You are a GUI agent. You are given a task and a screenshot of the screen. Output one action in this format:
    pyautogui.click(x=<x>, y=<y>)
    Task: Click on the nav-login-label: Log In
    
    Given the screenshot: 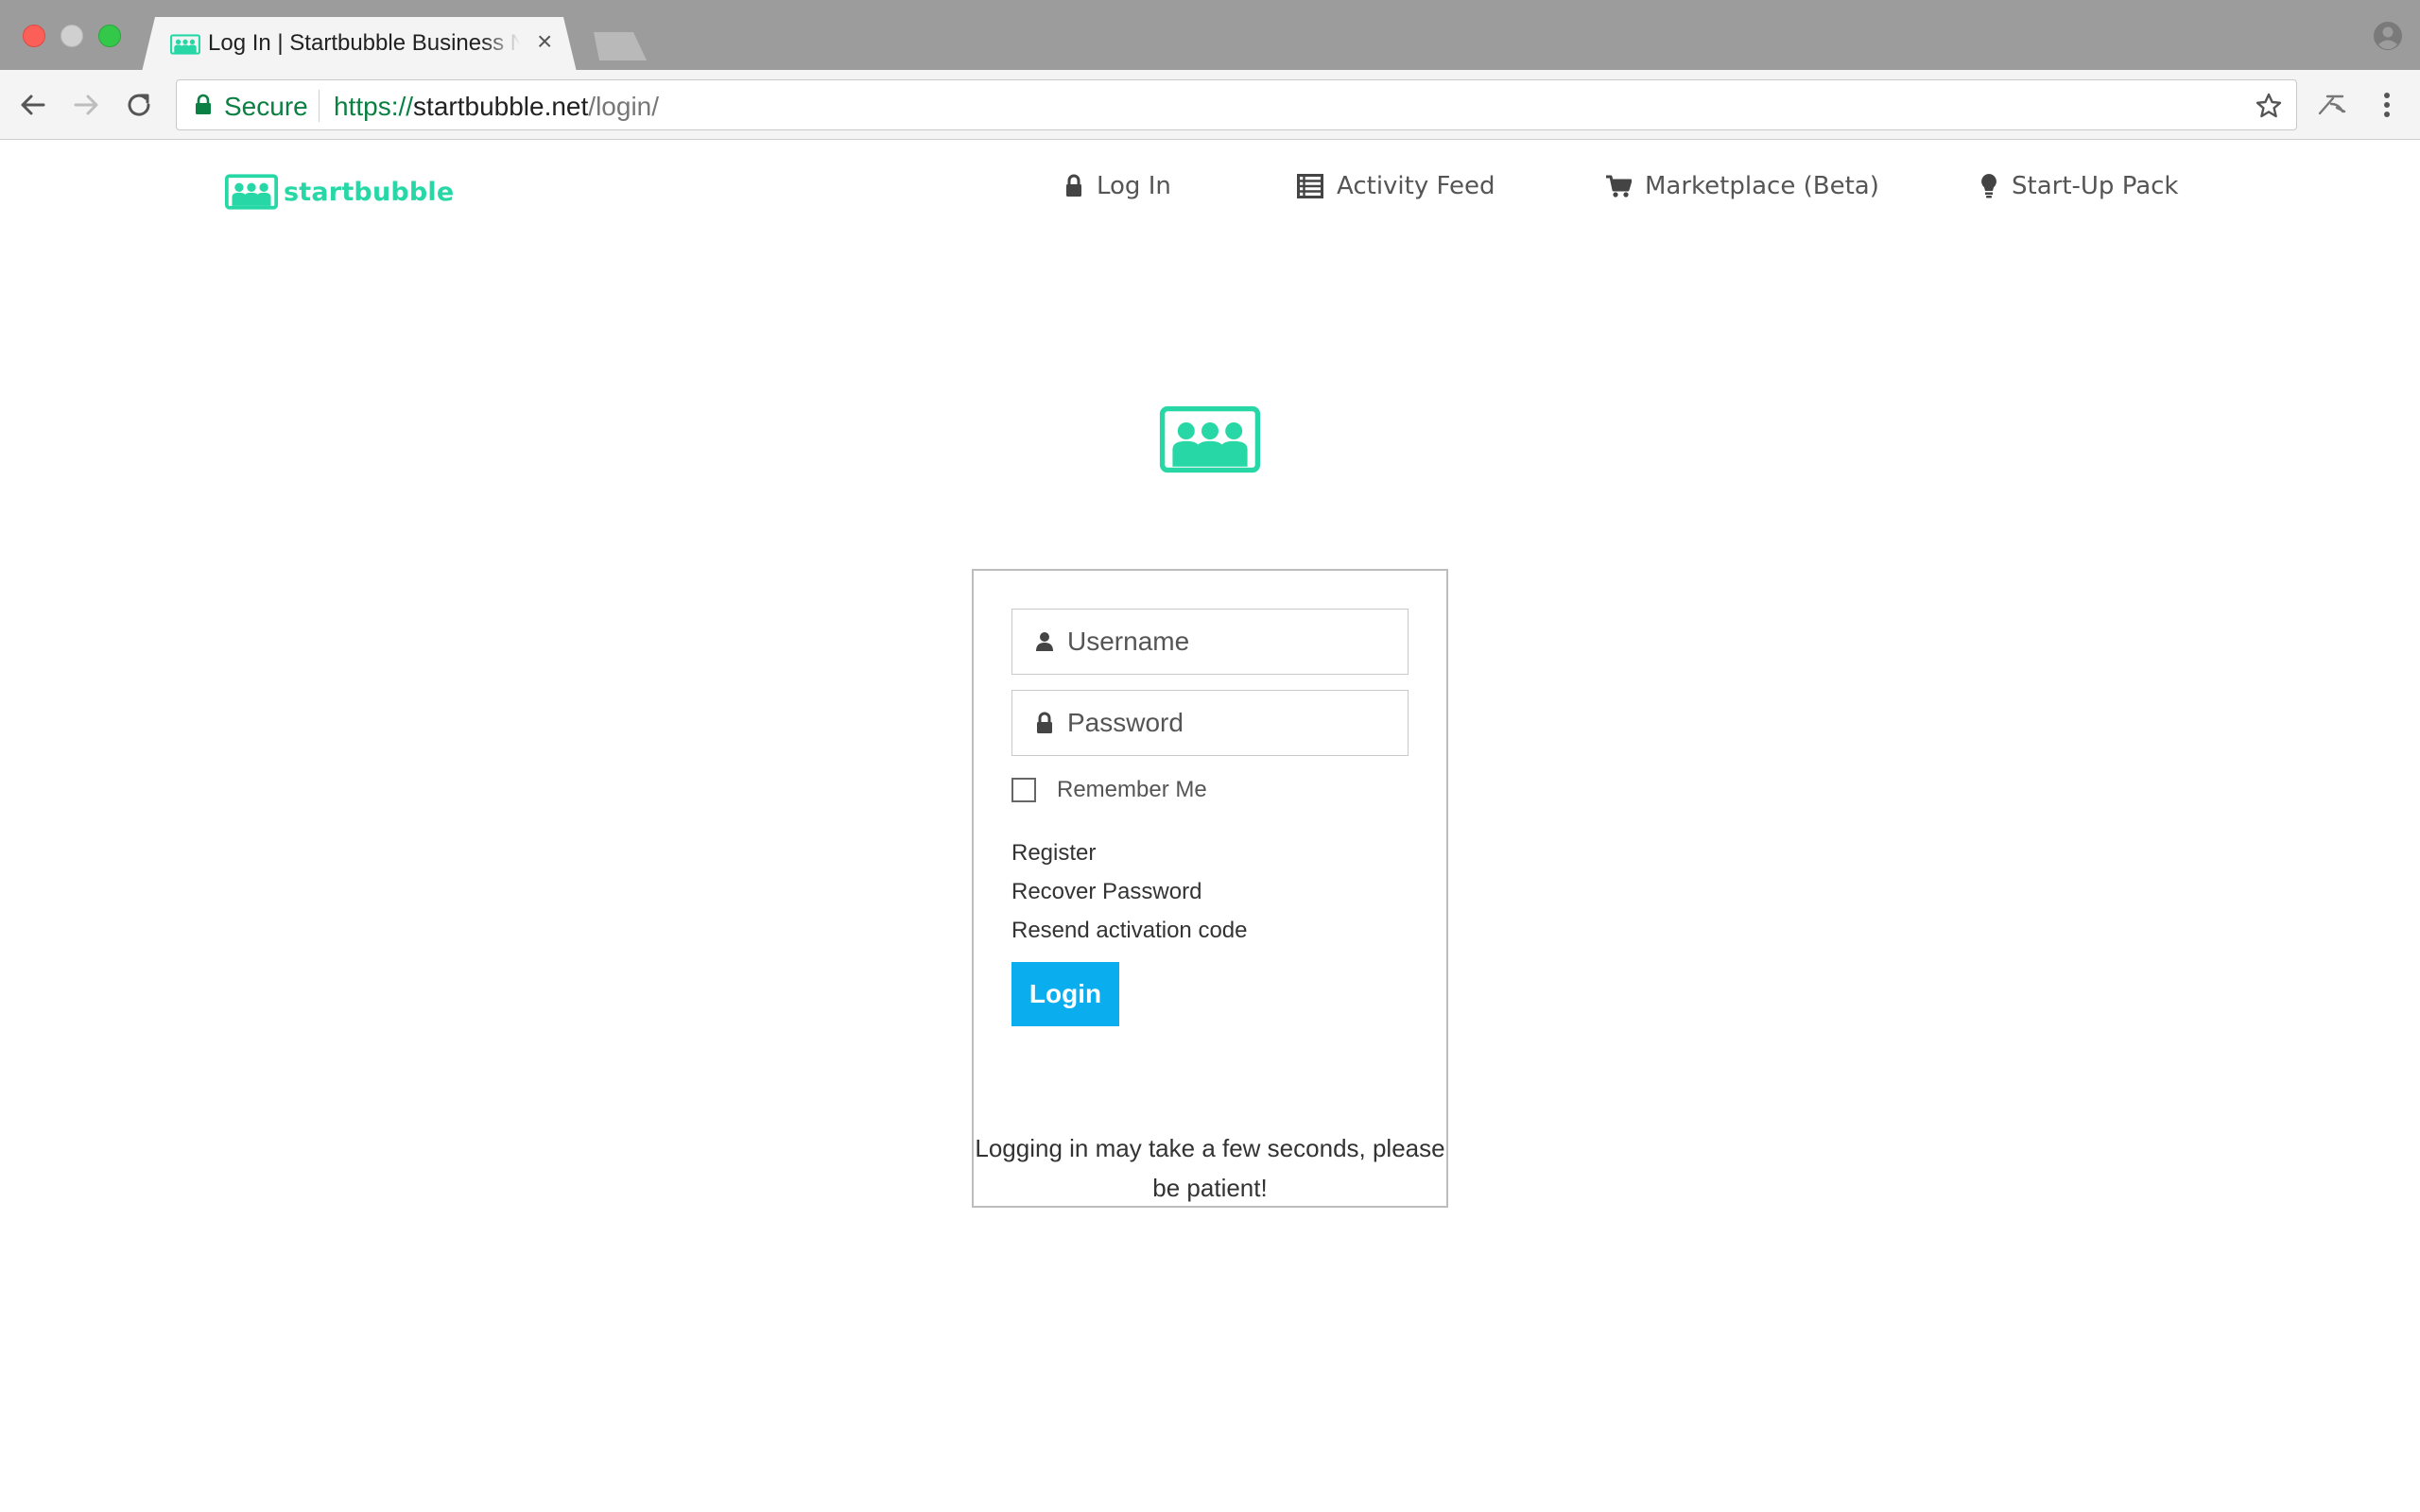 What is the action you would take?
    pyautogui.click(x=1134, y=186)
    